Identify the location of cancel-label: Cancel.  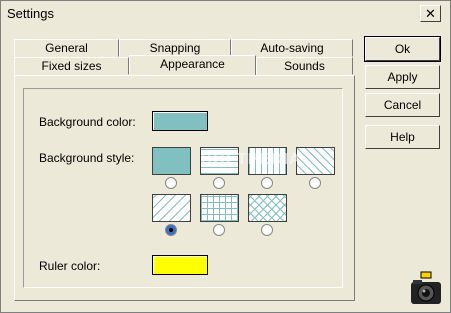
(402, 105).